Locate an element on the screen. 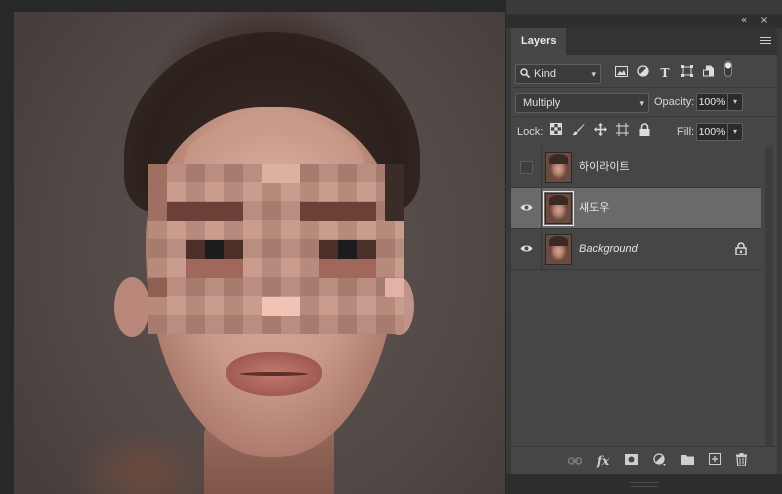  layer-row-shadow: 섀도우 is located at coordinates (636, 208).